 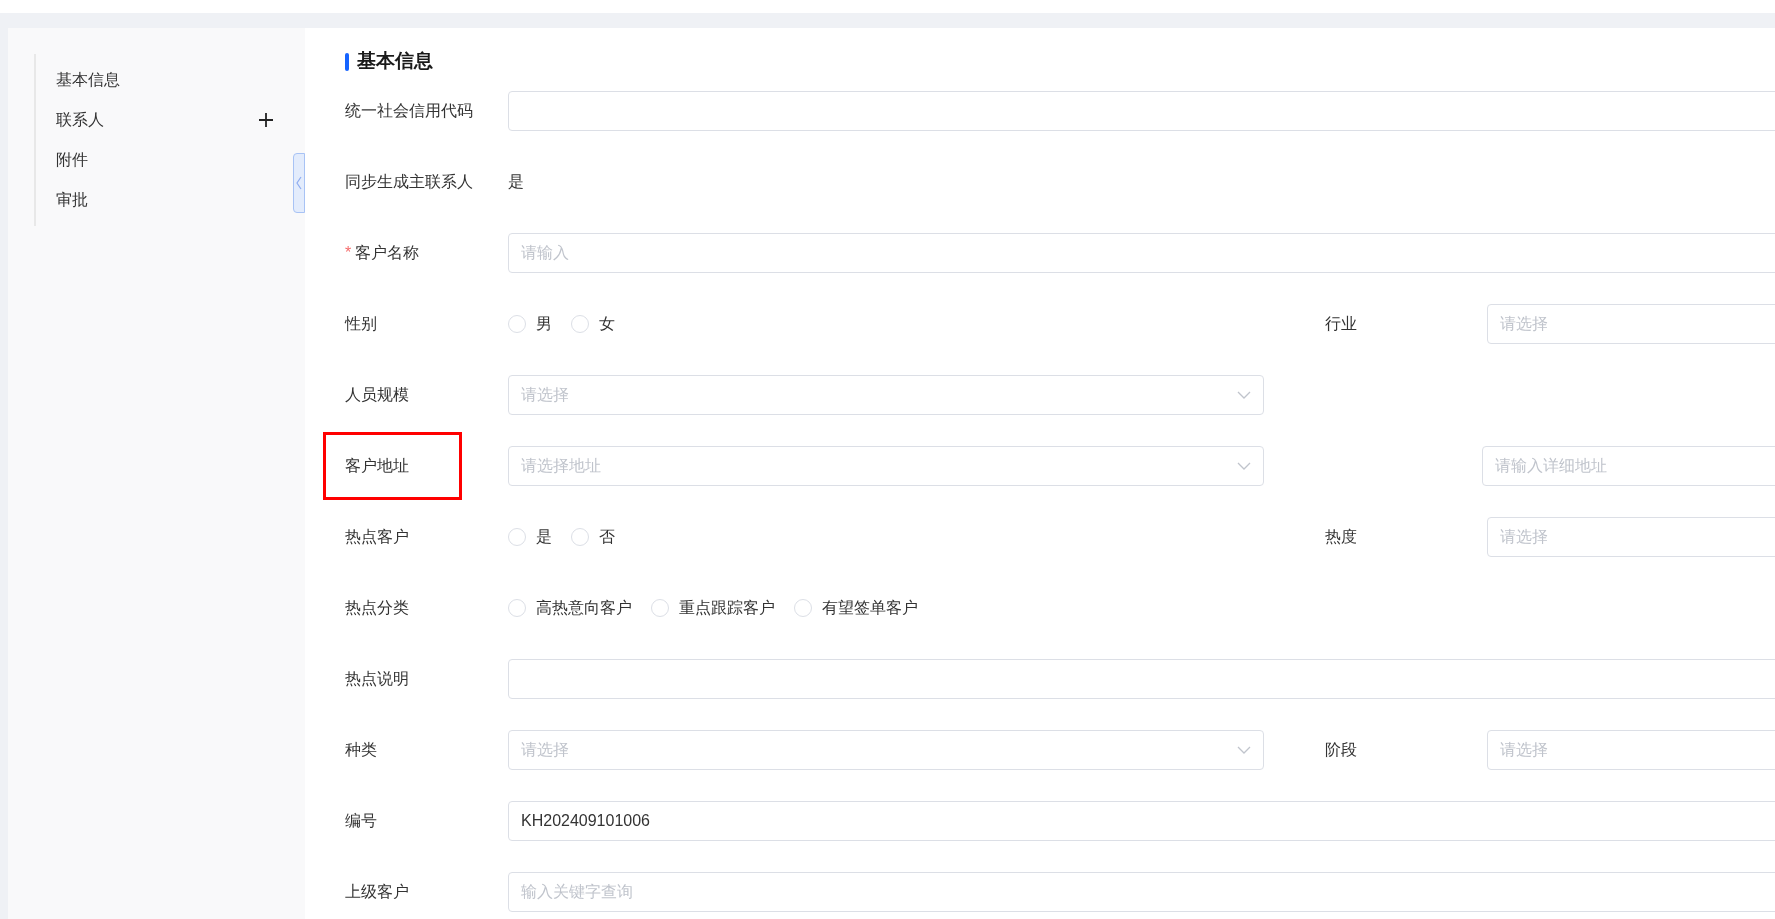 What do you see at coordinates (377, 536) in the screenshot?
I see `field-label: 热点客户` at bounding box center [377, 536].